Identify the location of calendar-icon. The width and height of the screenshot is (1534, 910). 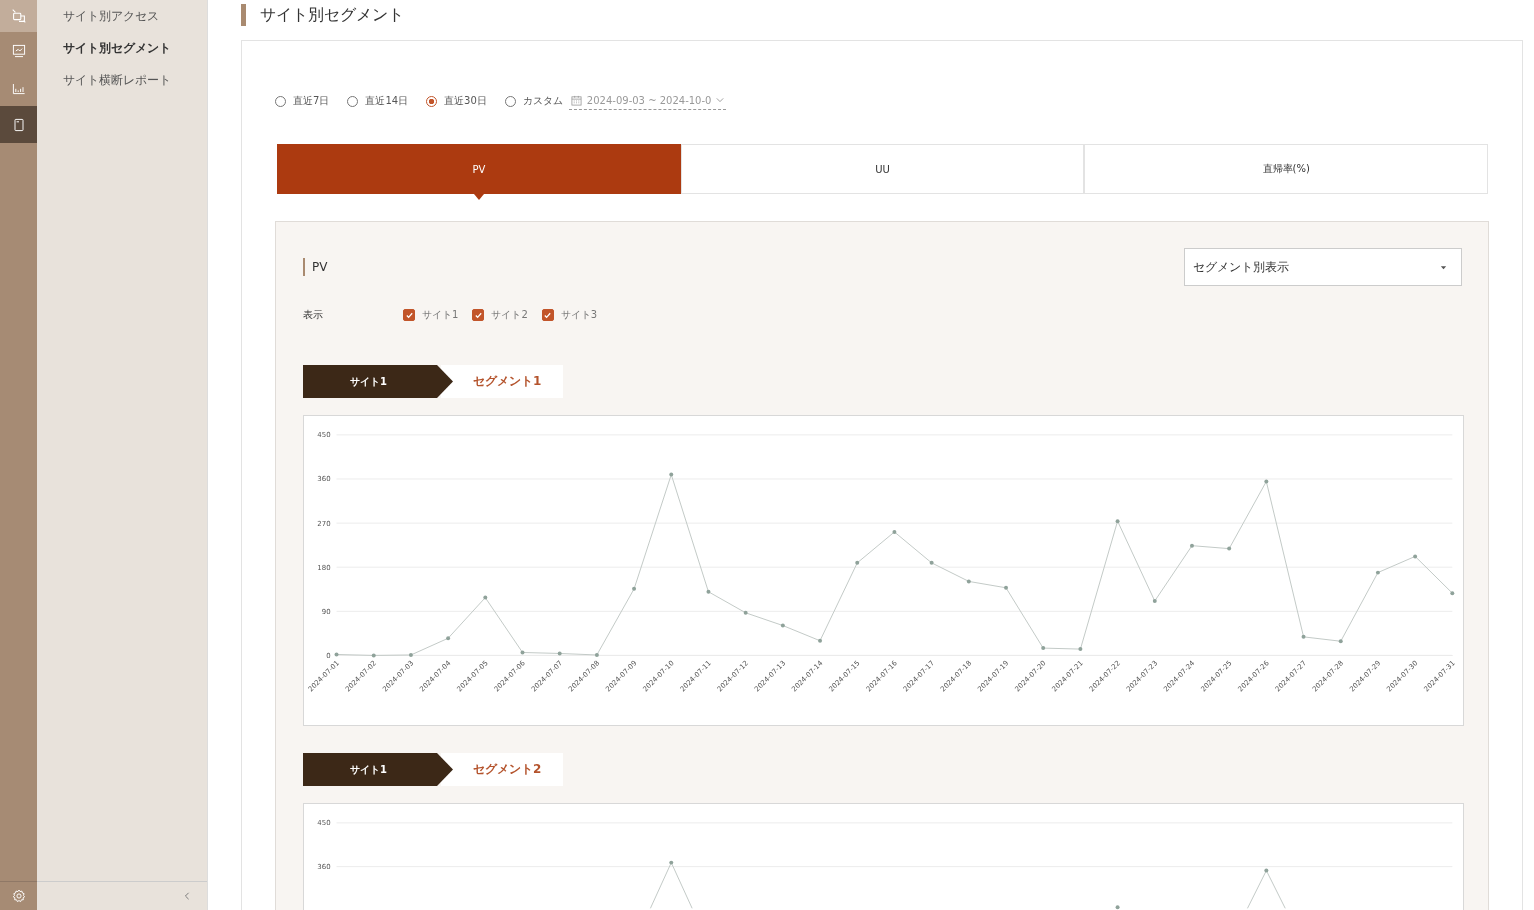
(576, 100).